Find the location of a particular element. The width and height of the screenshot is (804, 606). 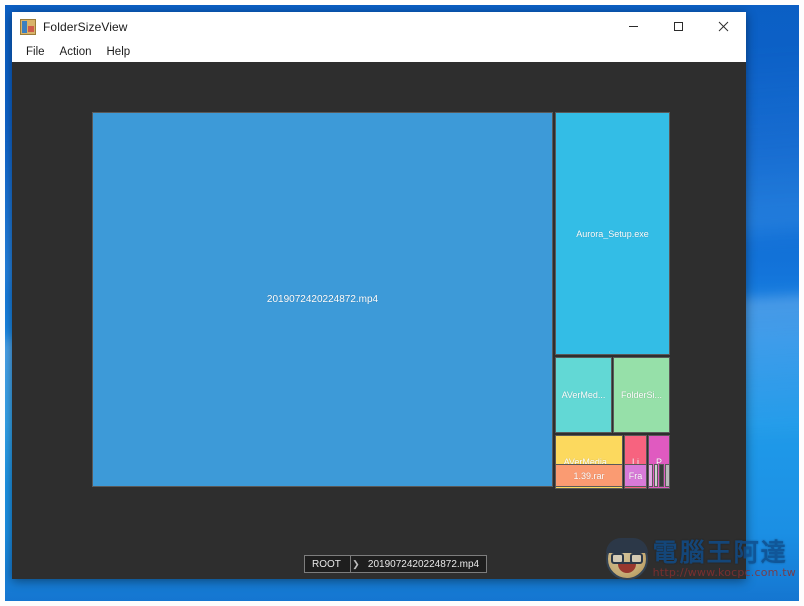

treemap-node-mp4-label: 2019072420224872.mp4 is located at coordinates (322, 299).